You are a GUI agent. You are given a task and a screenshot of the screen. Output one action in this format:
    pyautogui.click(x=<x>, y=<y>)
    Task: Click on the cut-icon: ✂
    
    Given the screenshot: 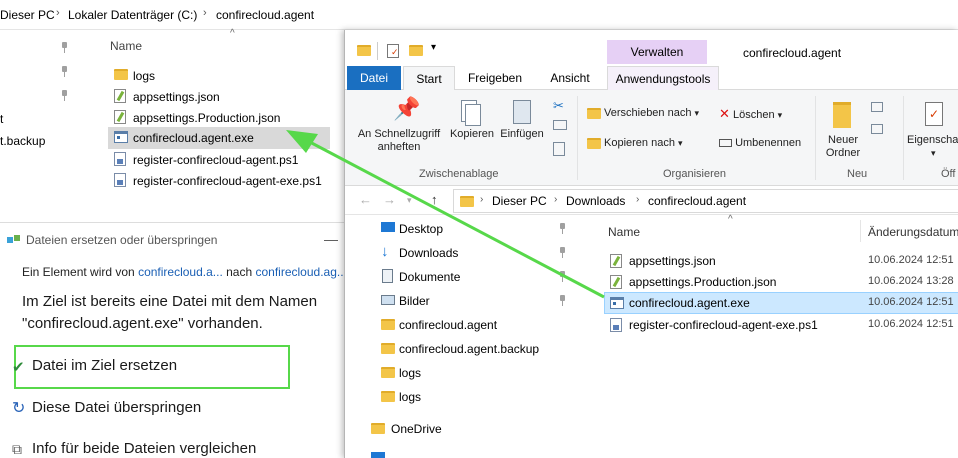 What is the action you would take?
    pyautogui.click(x=558, y=106)
    